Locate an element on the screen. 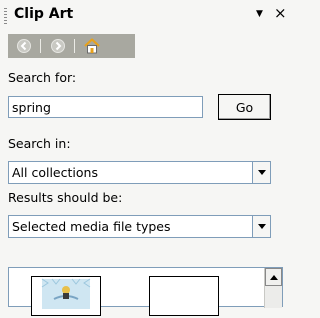  media-type-selected: Selected media file types is located at coordinates (91, 226).